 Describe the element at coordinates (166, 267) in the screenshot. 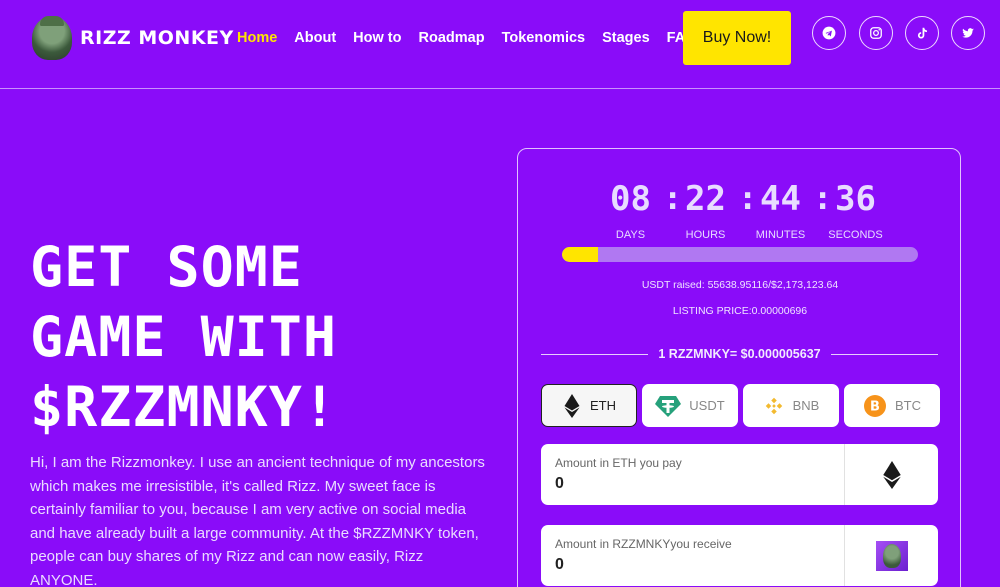

I see `hero-title-line: GET SOME` at that location.